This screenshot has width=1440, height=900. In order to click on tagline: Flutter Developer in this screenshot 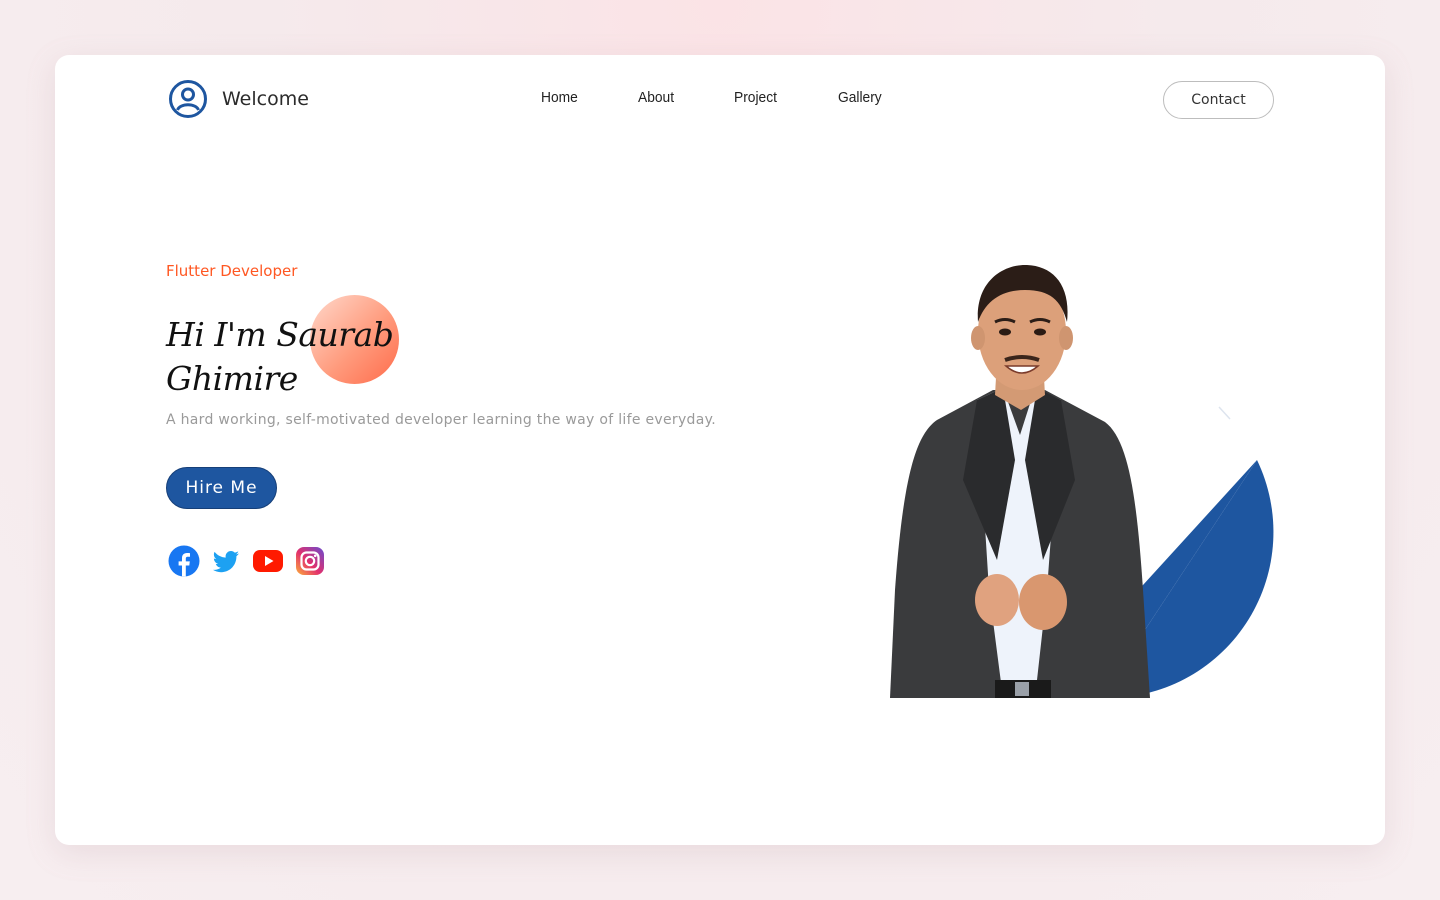, I will do `click(232, 271)`.